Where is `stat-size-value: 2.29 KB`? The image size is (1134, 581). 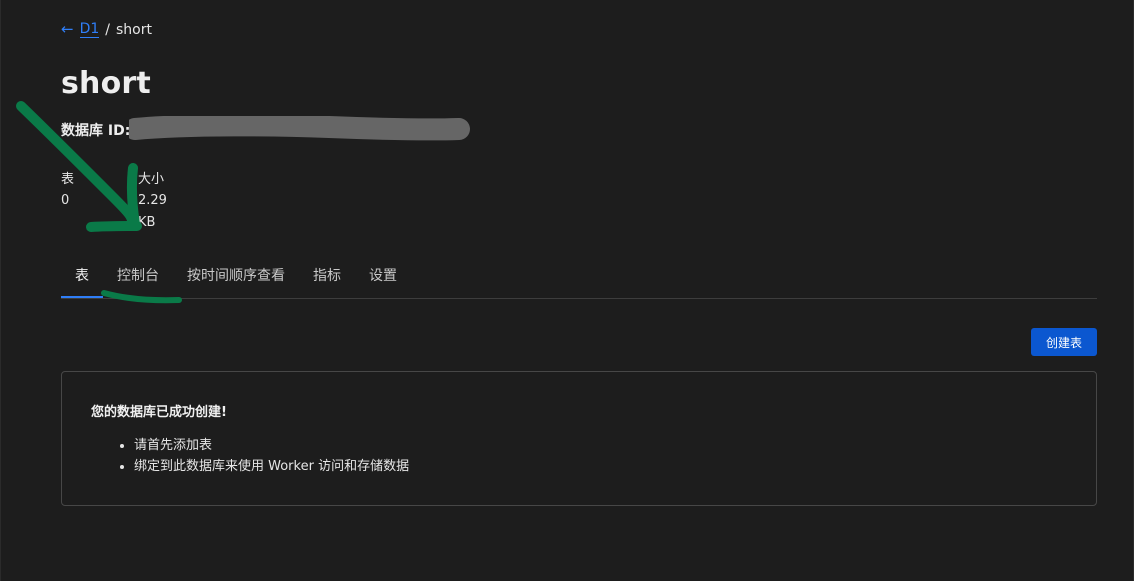 stat-size-value: 2.29 KB is located at coordinates (152, 211).